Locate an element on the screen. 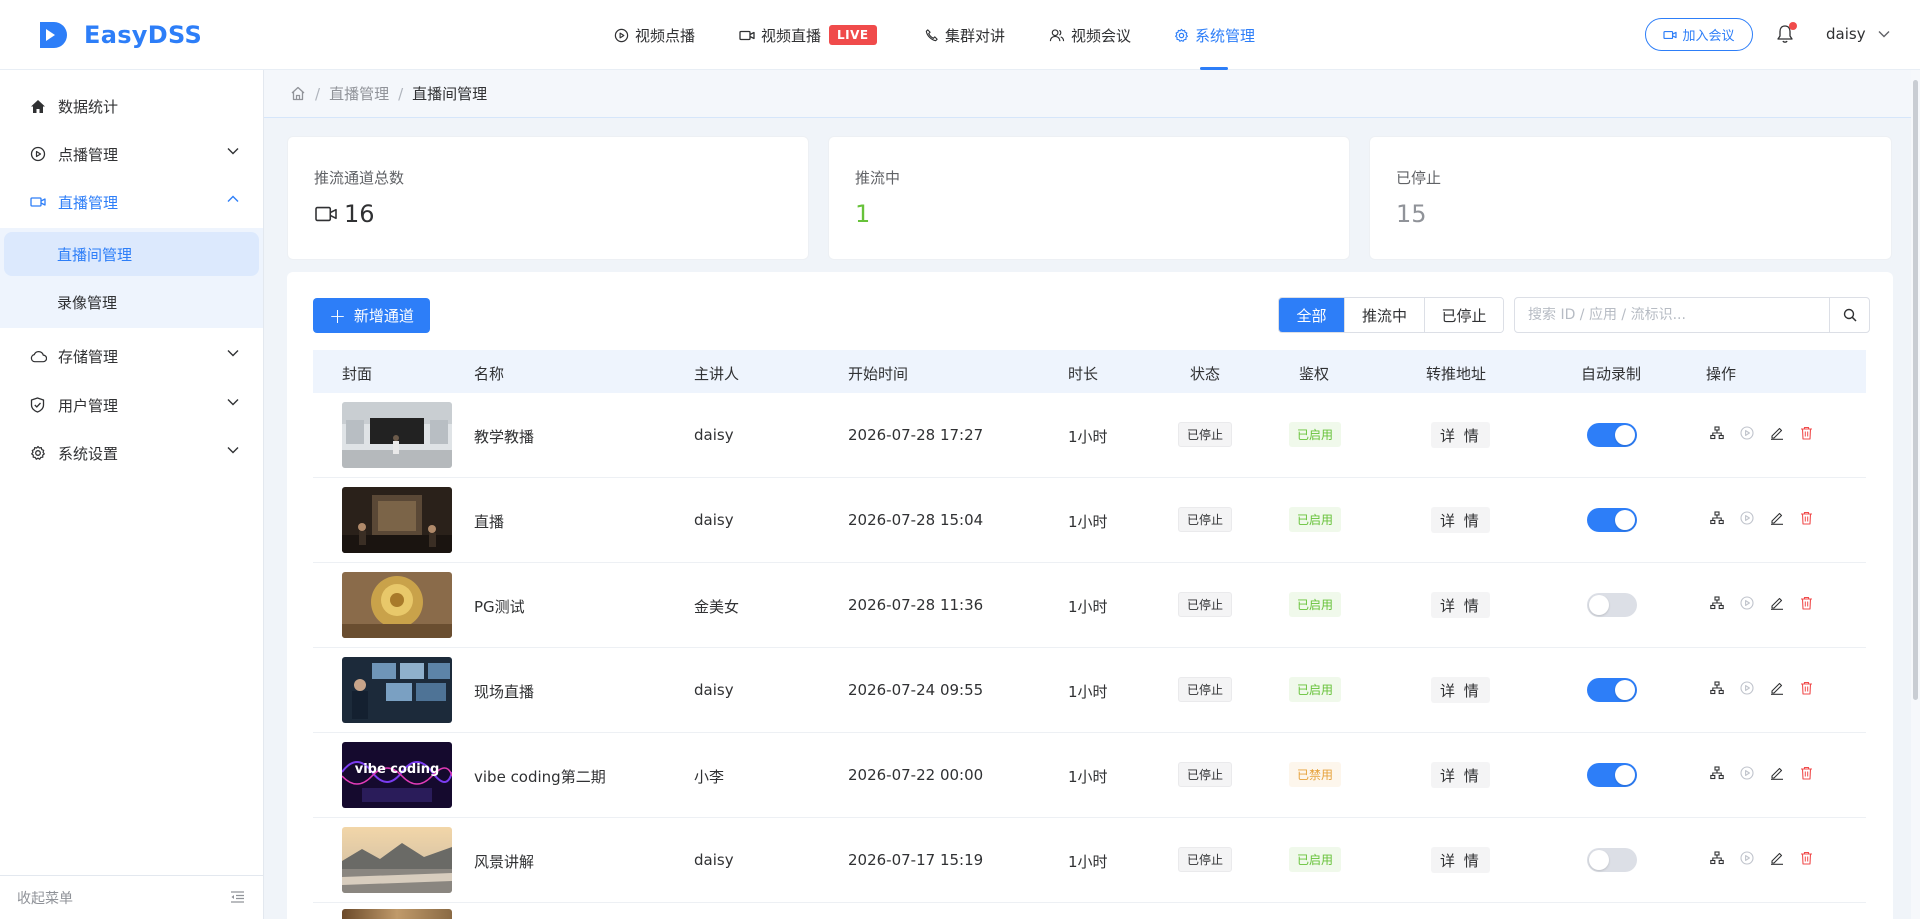 This screenshot has height=919, width=1920. sidebar-item-label: 存储管理 is located at coordinates (88, 356).